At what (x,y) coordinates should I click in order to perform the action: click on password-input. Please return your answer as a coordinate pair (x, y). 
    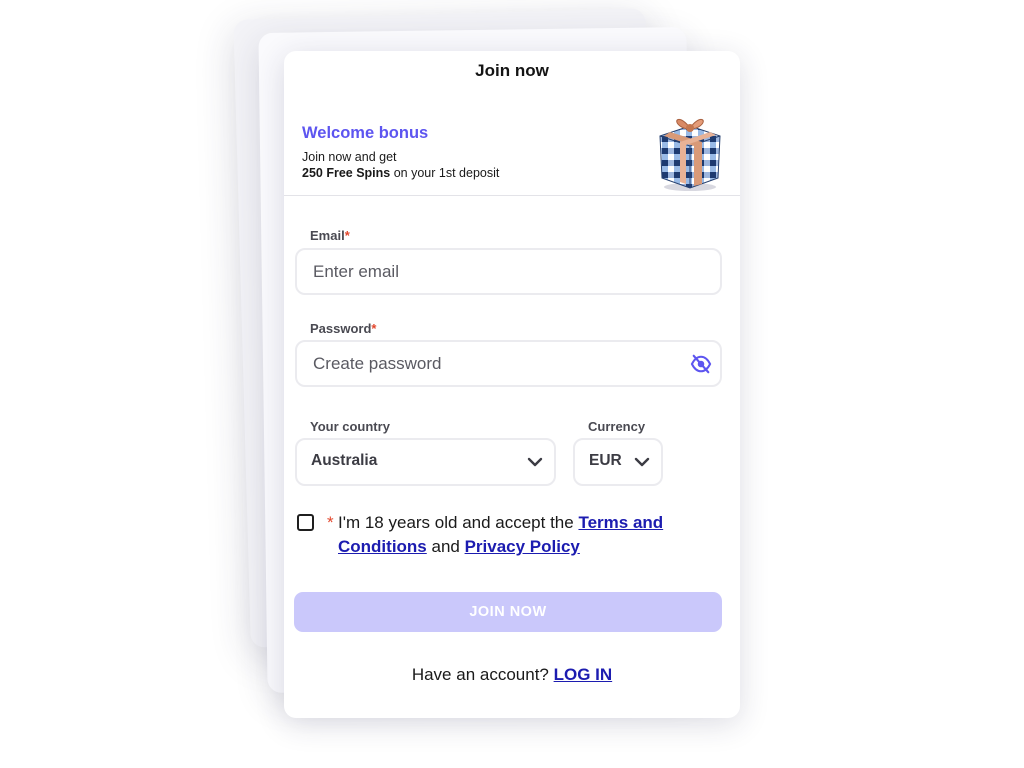
    Looking at the image, I should click on (495, 363).